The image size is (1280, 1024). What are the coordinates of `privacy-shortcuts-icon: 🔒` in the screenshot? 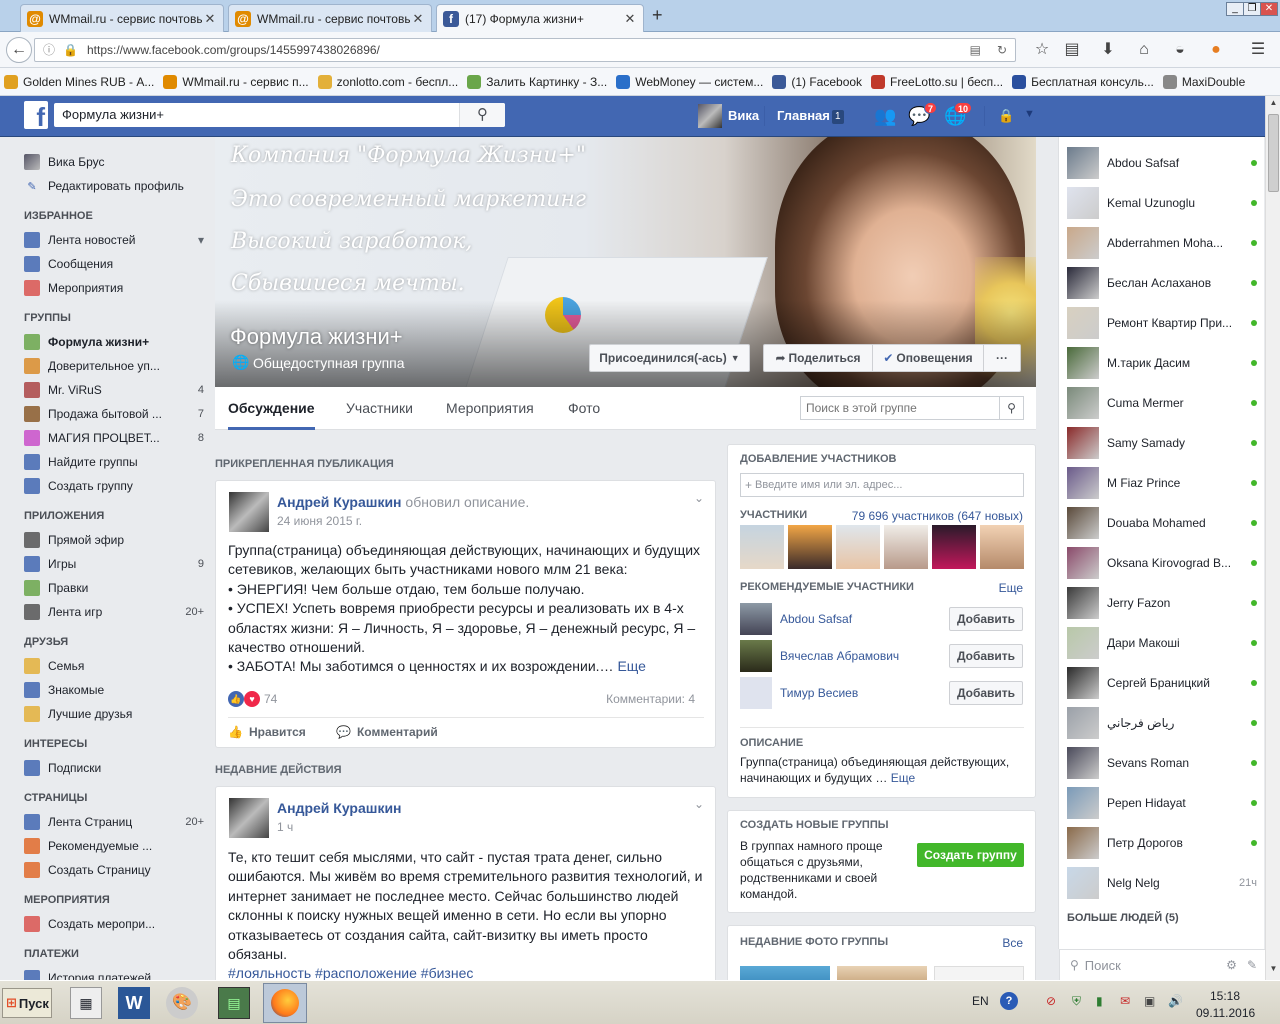 It's located at (1006, 116).